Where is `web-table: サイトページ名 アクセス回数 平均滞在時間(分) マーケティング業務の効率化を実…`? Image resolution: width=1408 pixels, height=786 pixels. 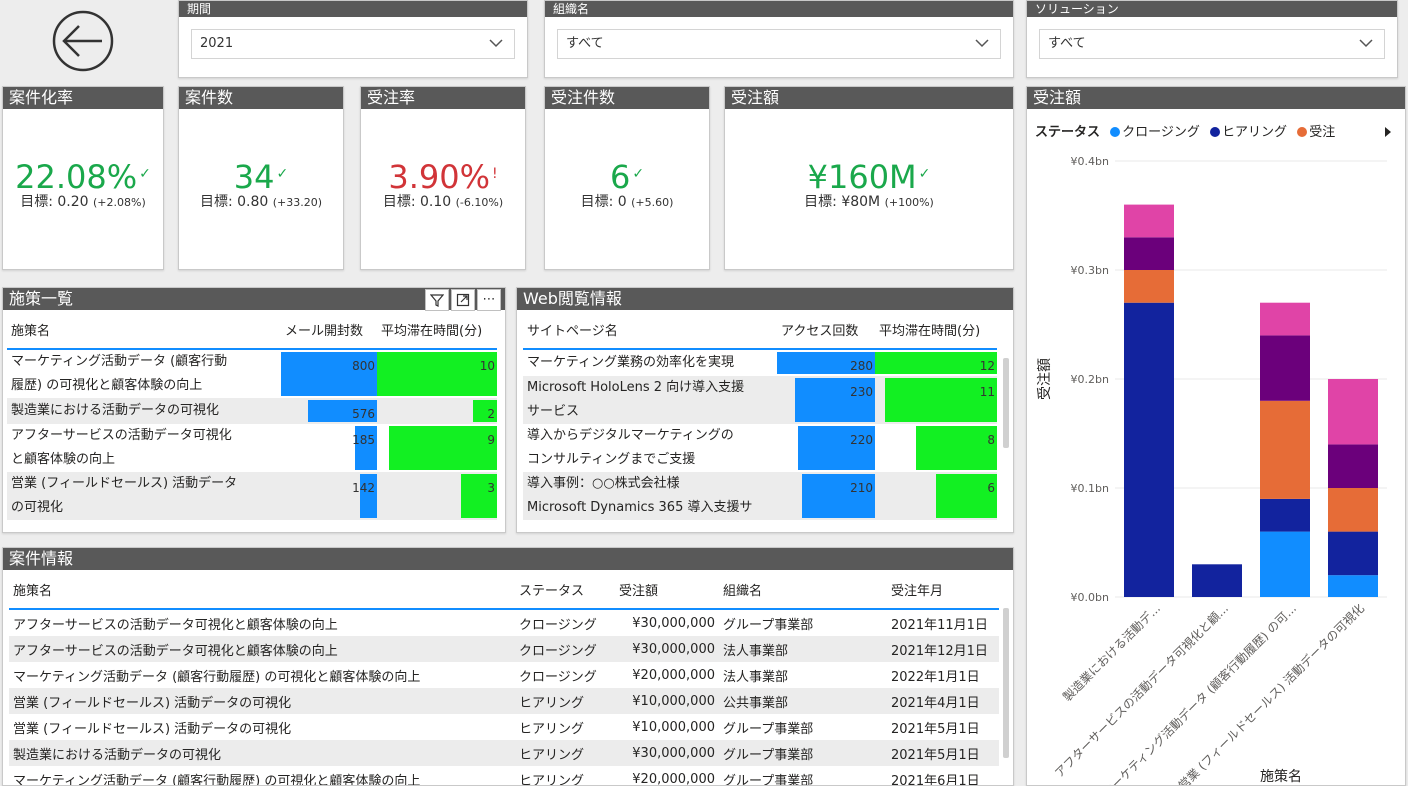
web-table: サイトページ名 アクセス回数 平均滞在時間(分) マーケティング業務の効率化を実… is located at coordinates (760, 415).